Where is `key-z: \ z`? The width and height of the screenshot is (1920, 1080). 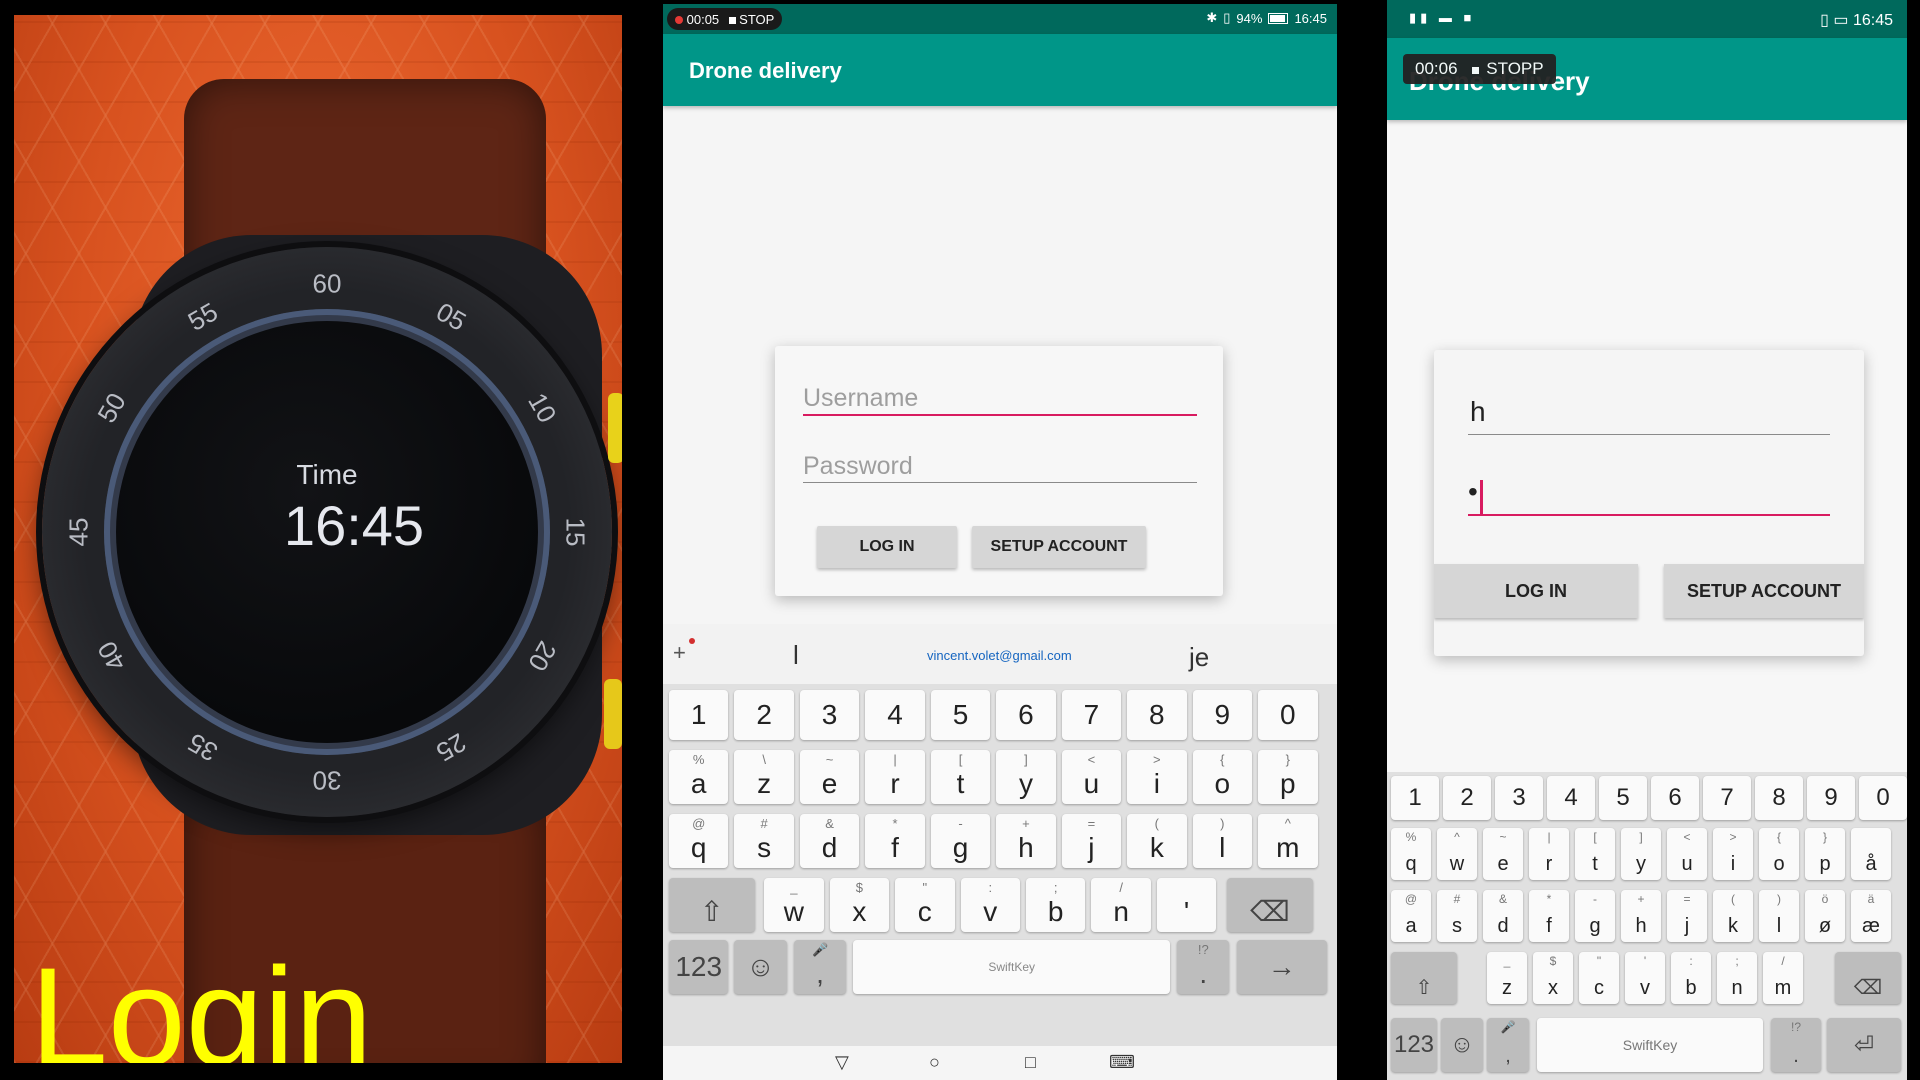
key-z: \ z is located at coordinates (764, 777).